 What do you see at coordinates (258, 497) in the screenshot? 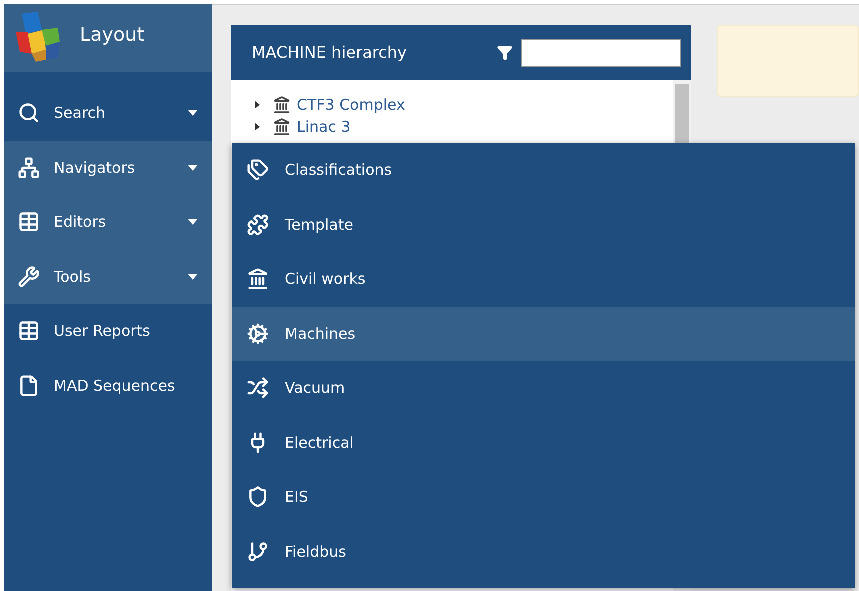
I see `shield-icon` at bounding box center [258, 497].